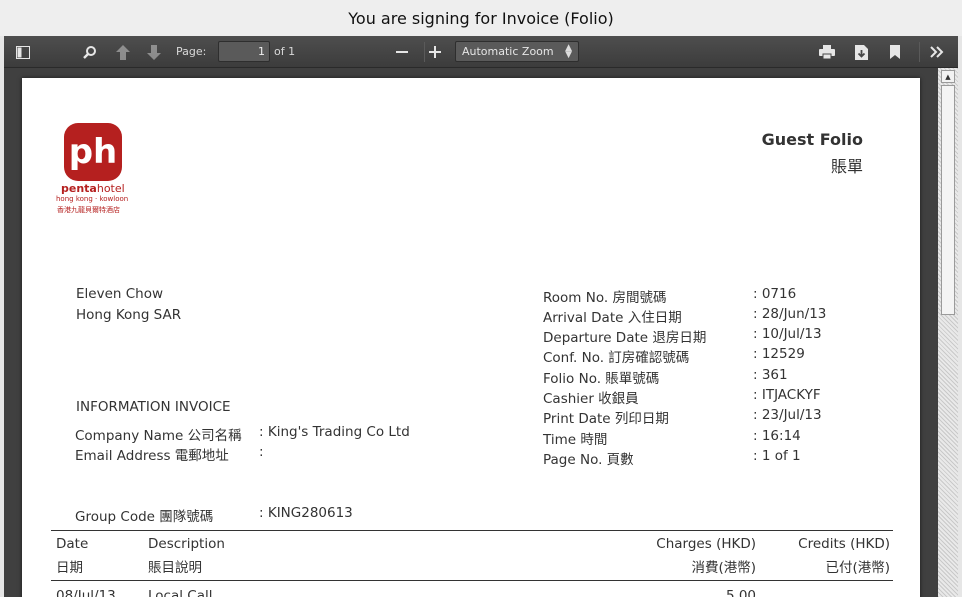  What do you see at coordinates (424, 52) in the screenshot?
I see `toolbar-separator` at bounding box center [424, 52].